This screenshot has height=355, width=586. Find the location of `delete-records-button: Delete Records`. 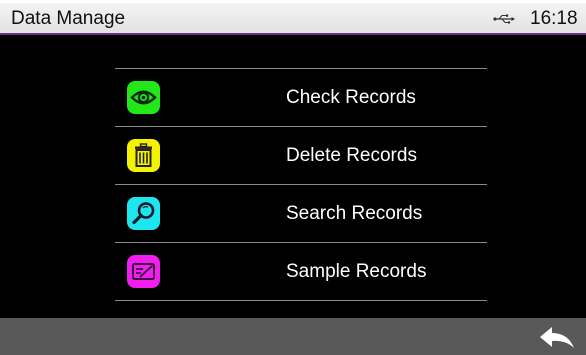

delete-records-button: Delete Records is located at coordinates (301, 155).